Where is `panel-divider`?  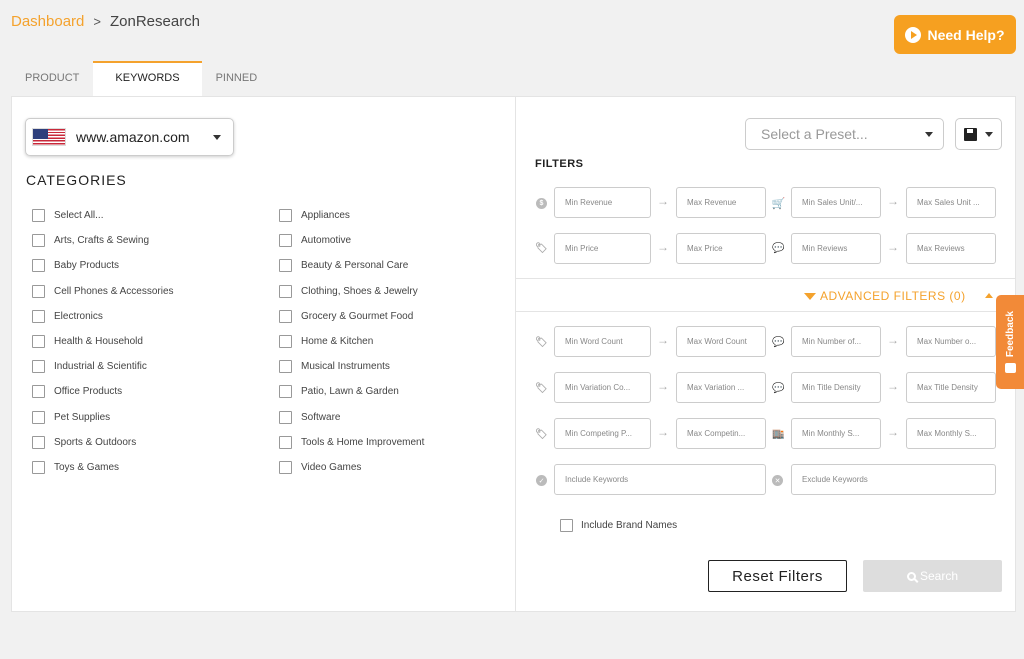
panel-divider is located at coordinates (515, 354).